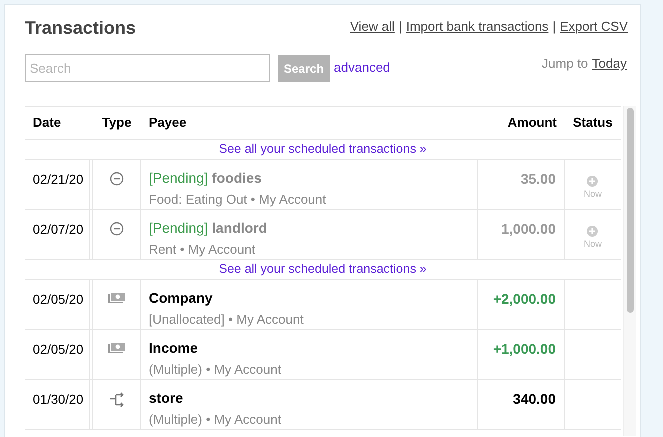 This screenshot has height=437, width=663. What do you see at coordinates (147, 68) in the screenshot?
I see `search-field: Search` at bounding box center [147, 68].